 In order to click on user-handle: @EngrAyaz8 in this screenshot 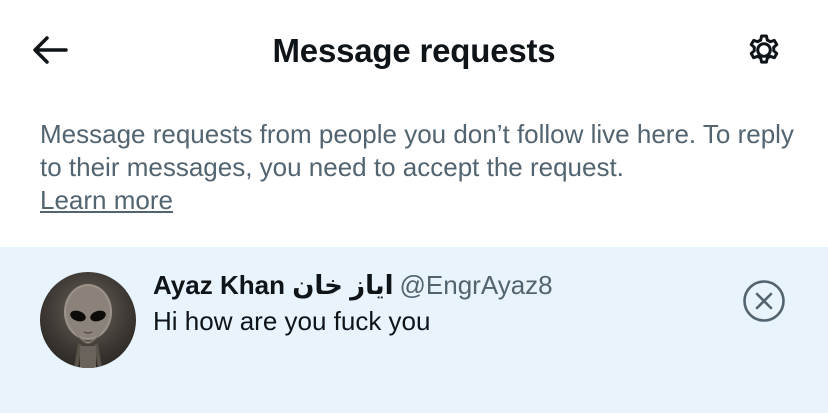, I will do `click(476, 285)`.